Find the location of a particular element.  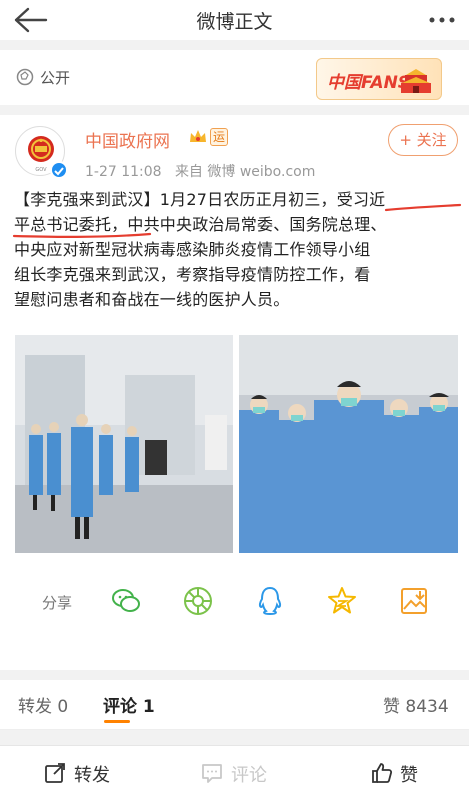

save-image-icon is located at coordinates (414, 601).